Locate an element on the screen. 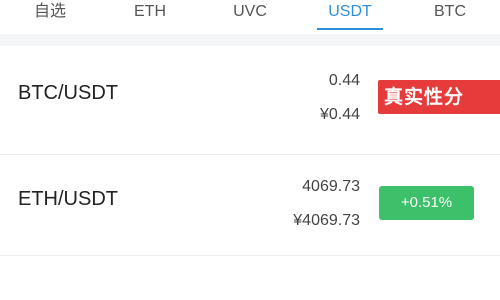  last-price: 4069.73 is located at coordinates (331, 186).